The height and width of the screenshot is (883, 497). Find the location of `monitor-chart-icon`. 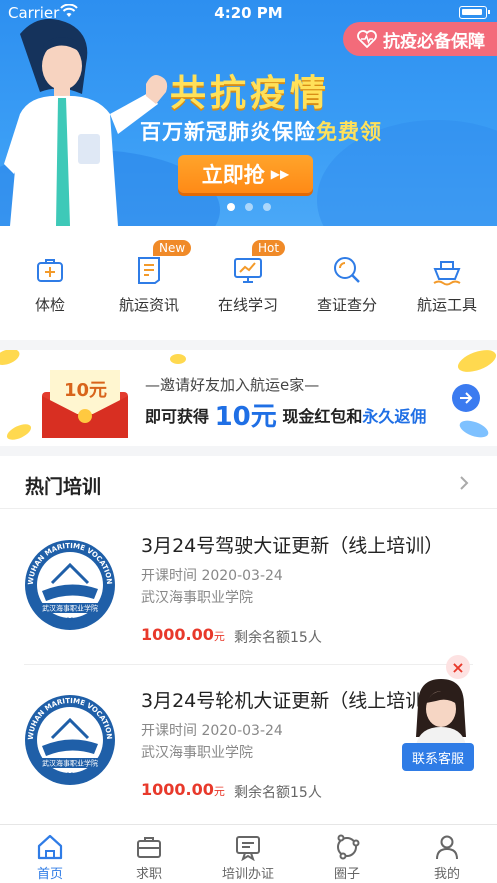

monitor-chart-icon is located at coordinates (248, 270).